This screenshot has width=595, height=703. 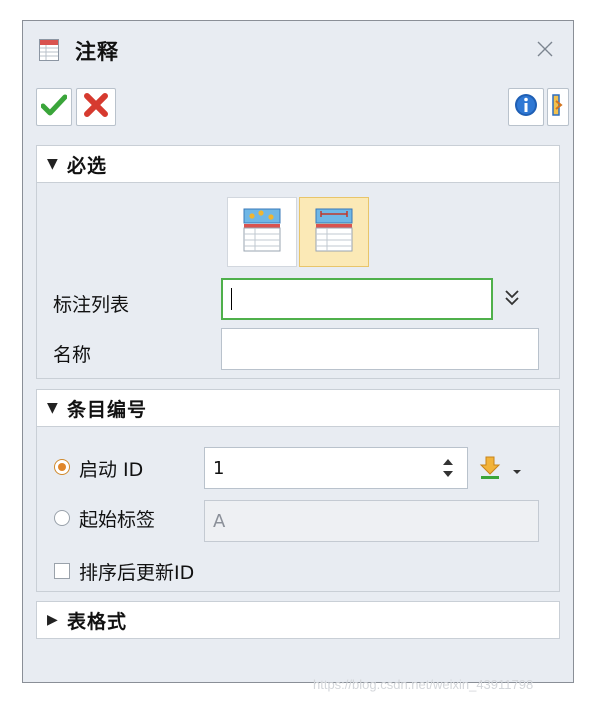 I want to click on collapse-button, so click(x=558, y=107).